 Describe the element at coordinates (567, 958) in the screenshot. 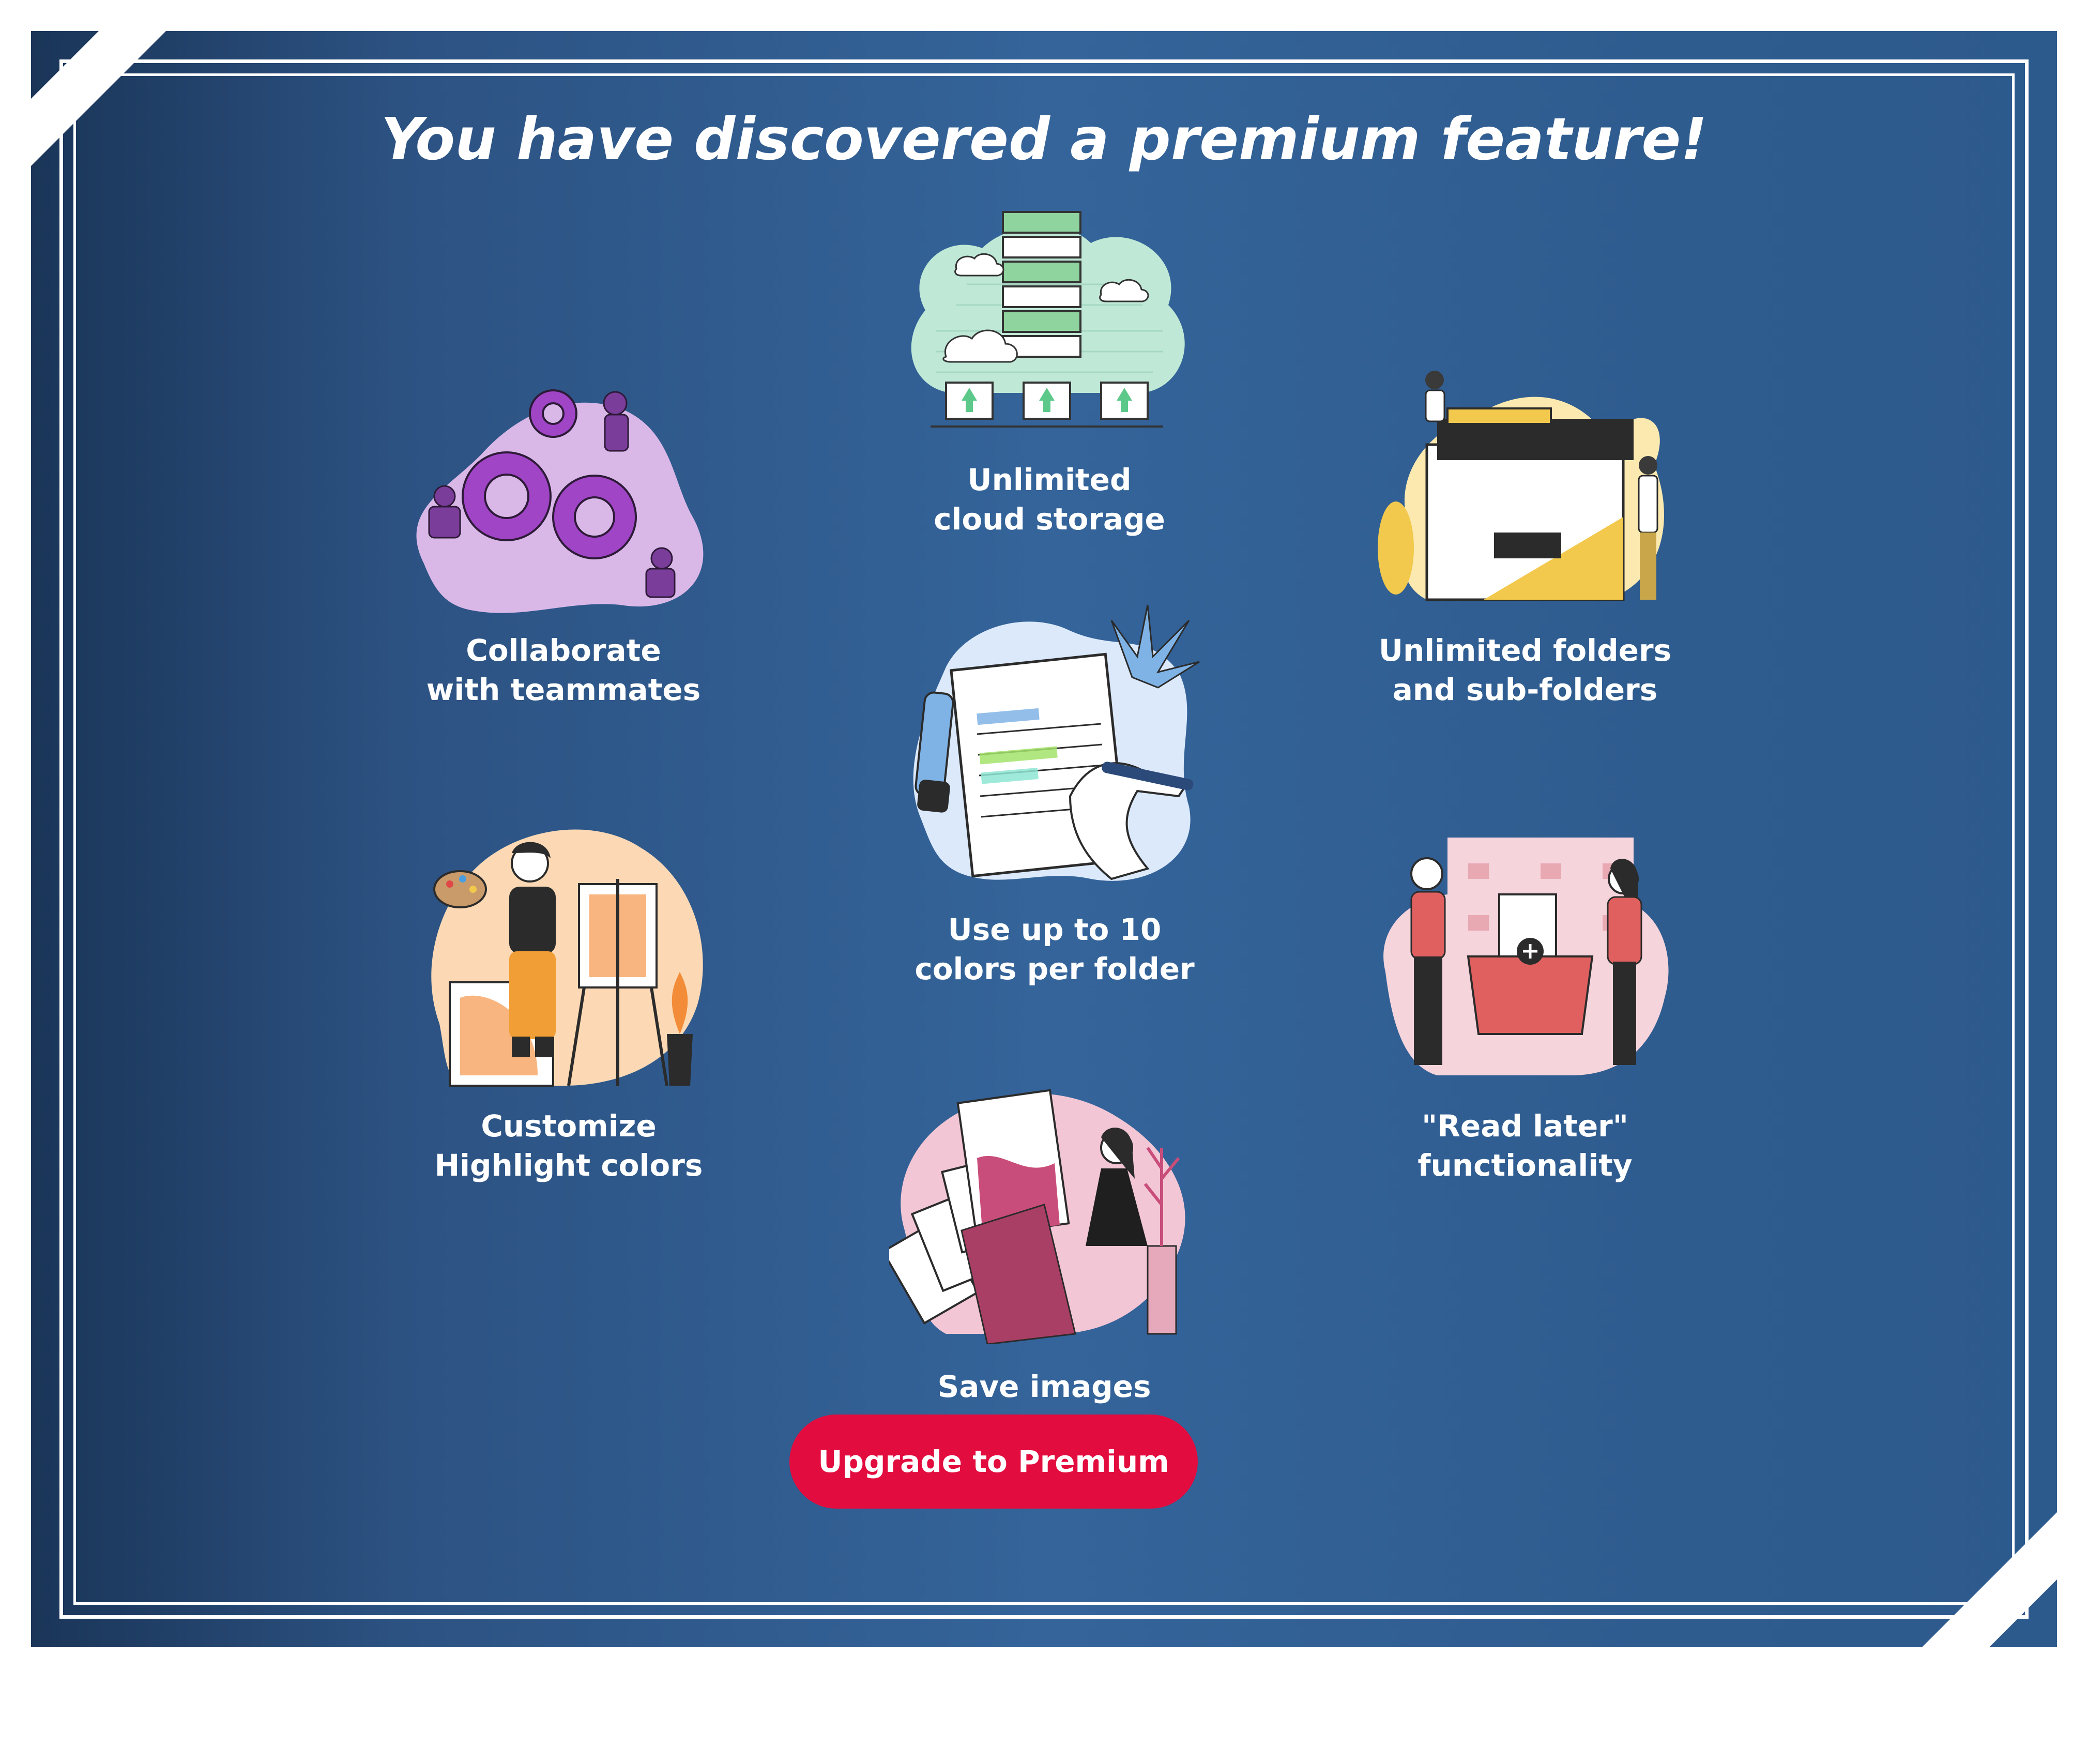

I see `painter-illustration` at that location.